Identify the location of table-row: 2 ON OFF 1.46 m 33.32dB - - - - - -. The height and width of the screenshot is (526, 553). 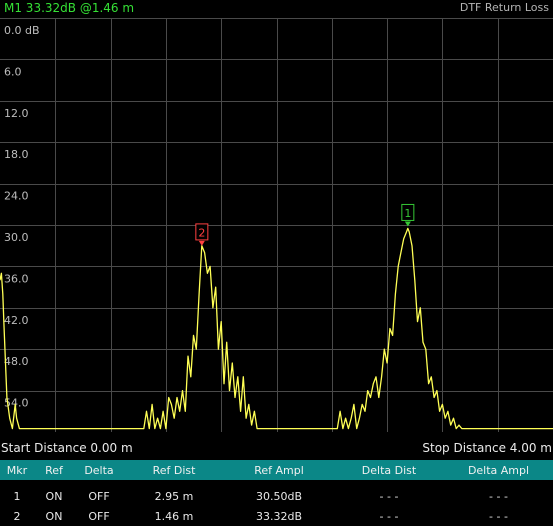
(276, 516).